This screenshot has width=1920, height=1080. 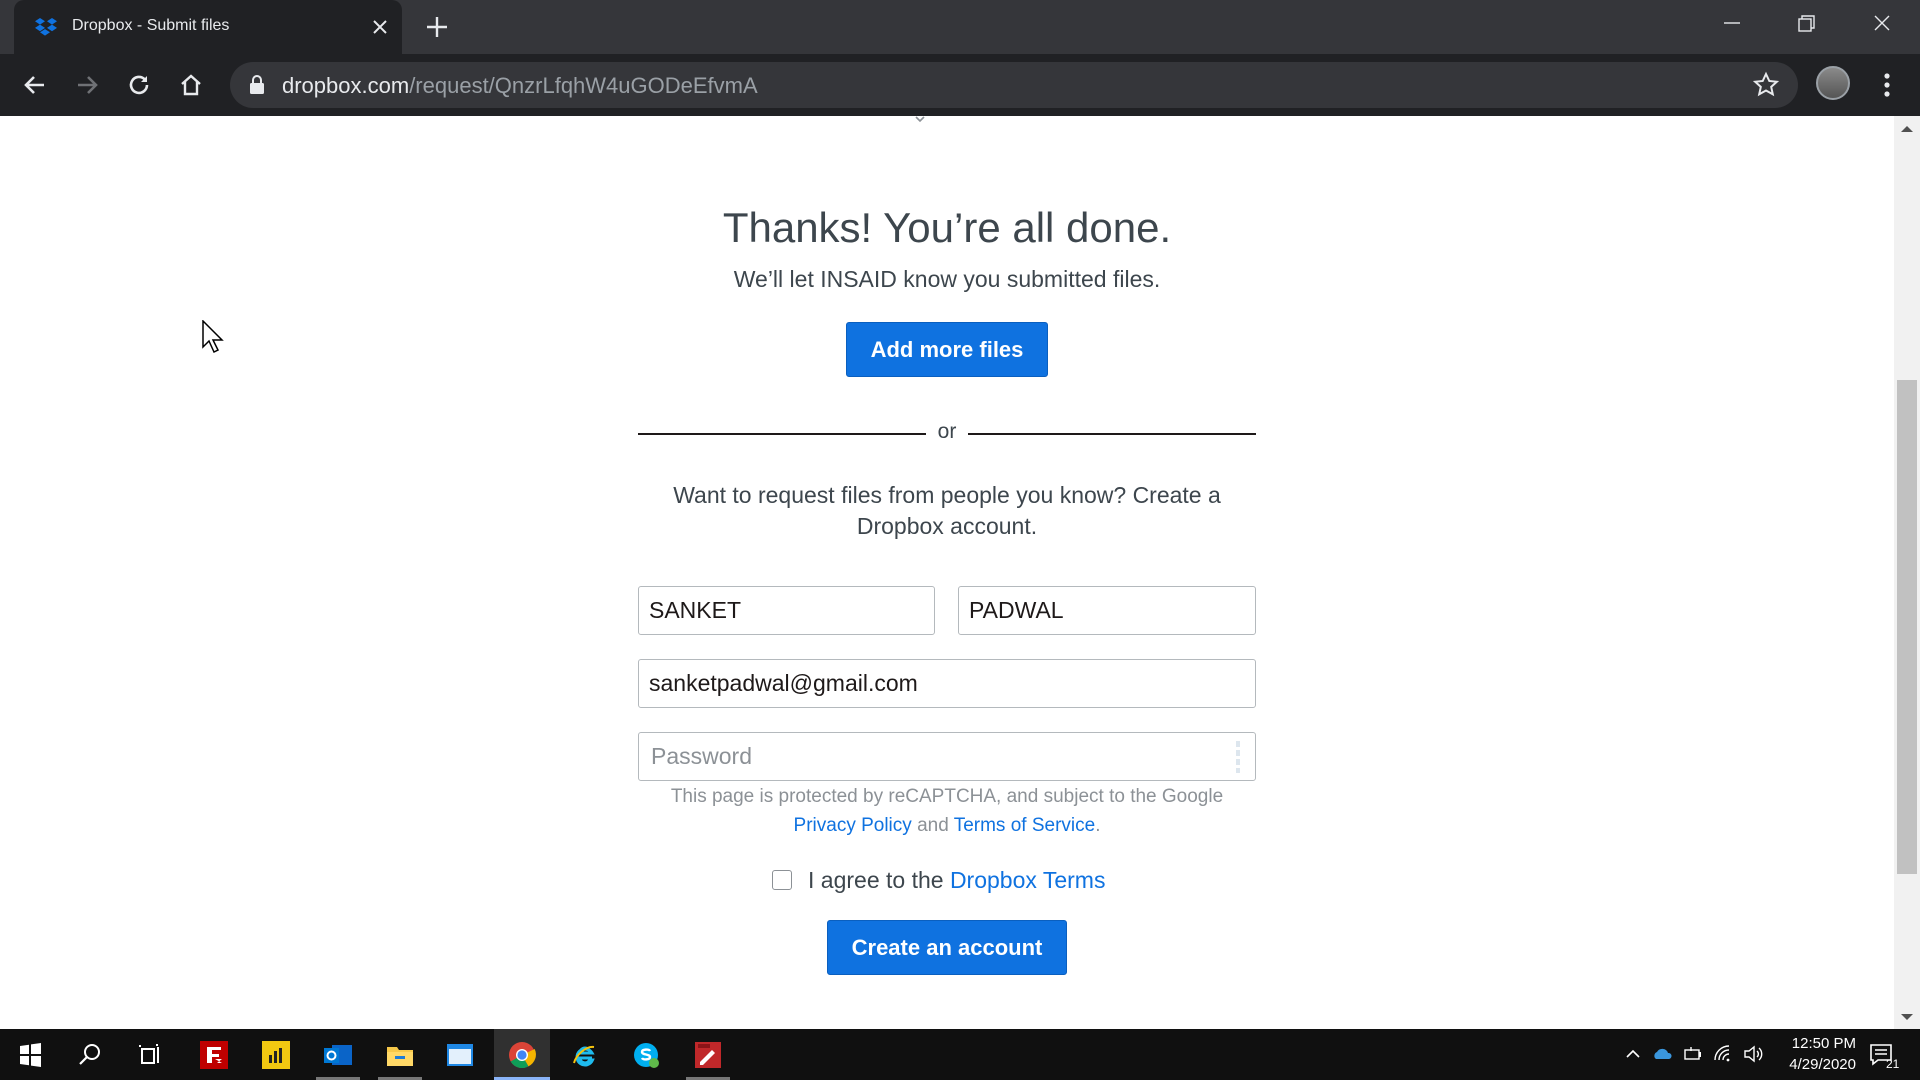 I want to click on divider-or-text: or, so click(x=947, y=431).